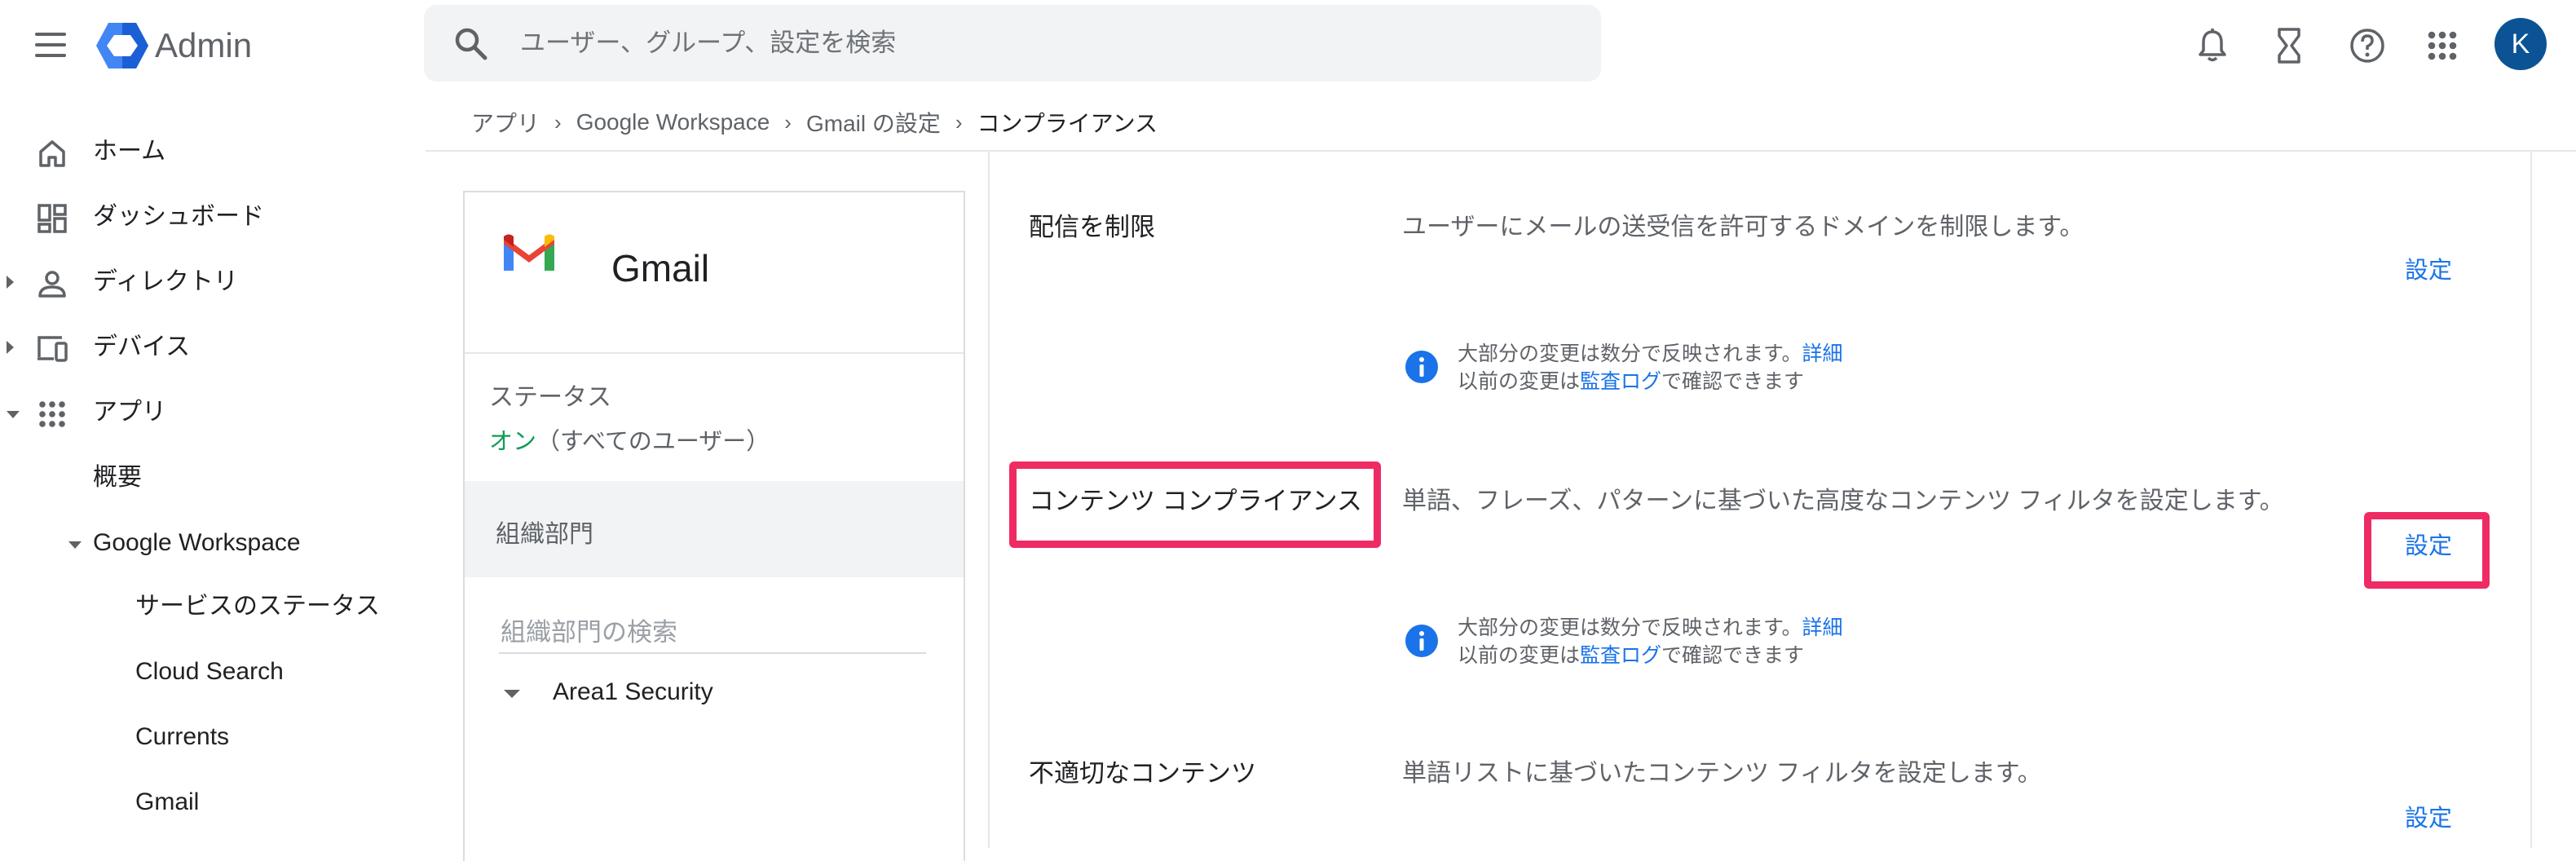 This screenshot has height=861, width=2576. Describe the element at coordinates (178, 216) in the screenshot. I see `sidebar-item-label: ダッシュボード` at that location.